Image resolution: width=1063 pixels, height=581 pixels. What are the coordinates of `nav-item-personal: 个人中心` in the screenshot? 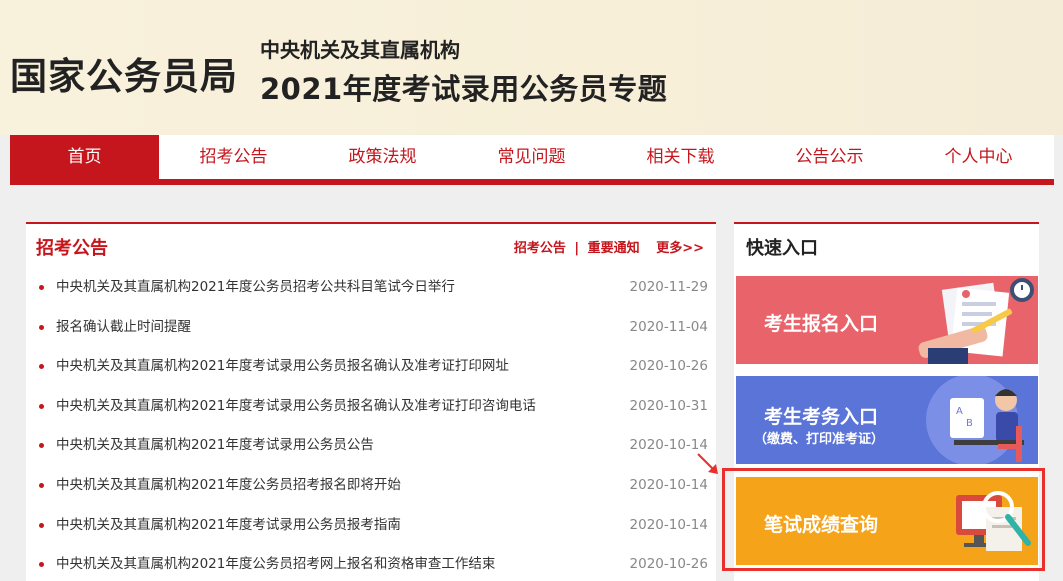 It's located at (978, 157).